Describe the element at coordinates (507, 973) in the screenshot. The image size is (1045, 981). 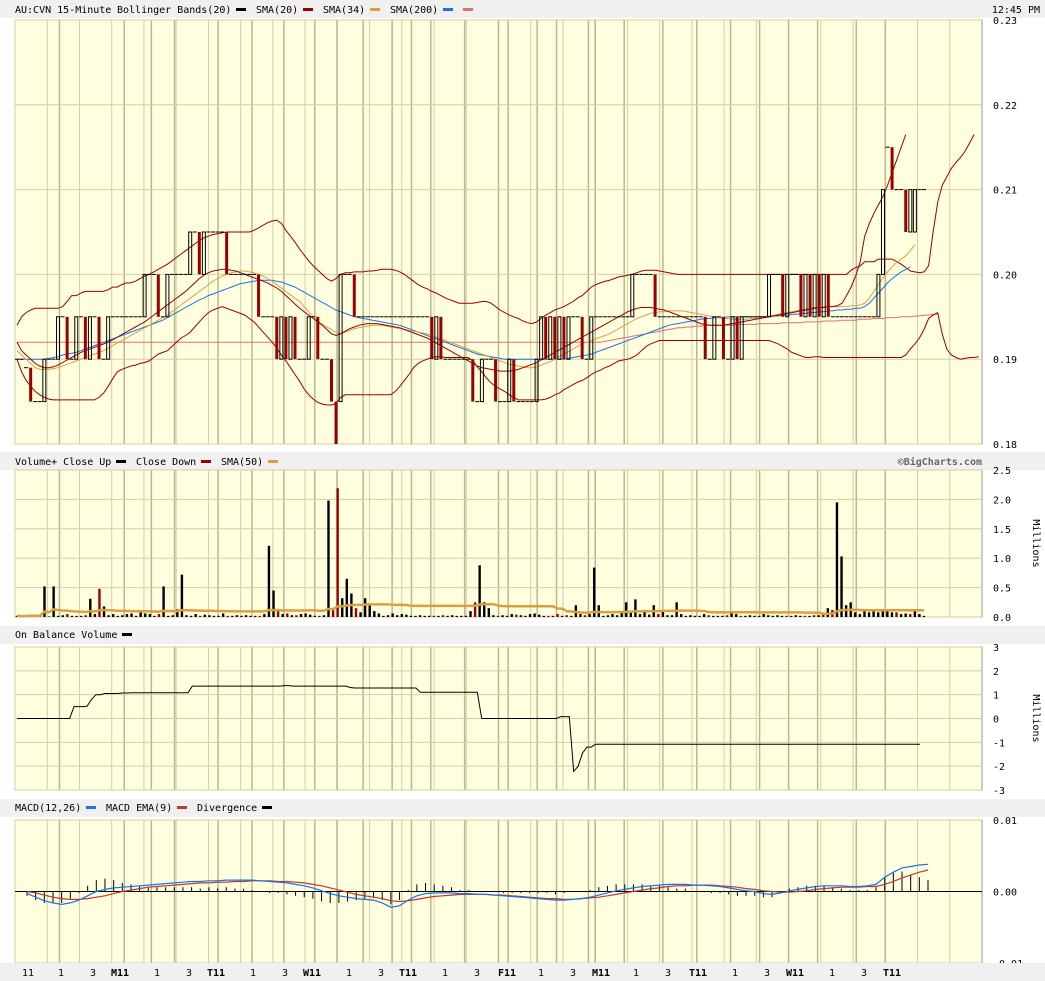
I see `x-tick-label: F11` at that location.